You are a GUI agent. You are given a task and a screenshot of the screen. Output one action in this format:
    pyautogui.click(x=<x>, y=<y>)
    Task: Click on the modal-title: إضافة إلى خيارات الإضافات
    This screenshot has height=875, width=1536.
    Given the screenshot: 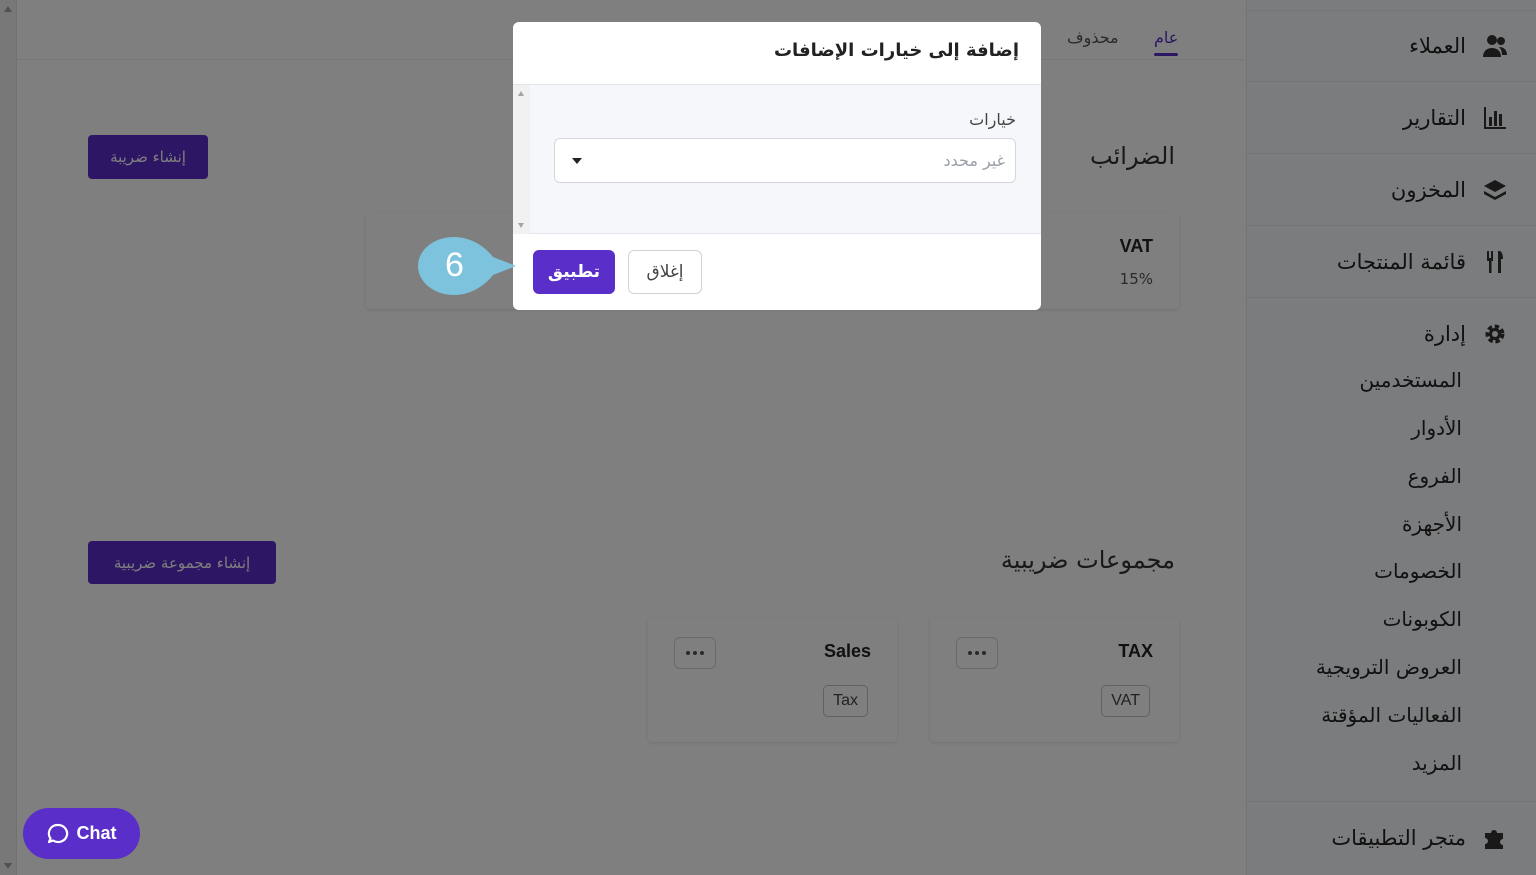 What is the action you would take?
    pyautogui.click(x=896, y=50)
    